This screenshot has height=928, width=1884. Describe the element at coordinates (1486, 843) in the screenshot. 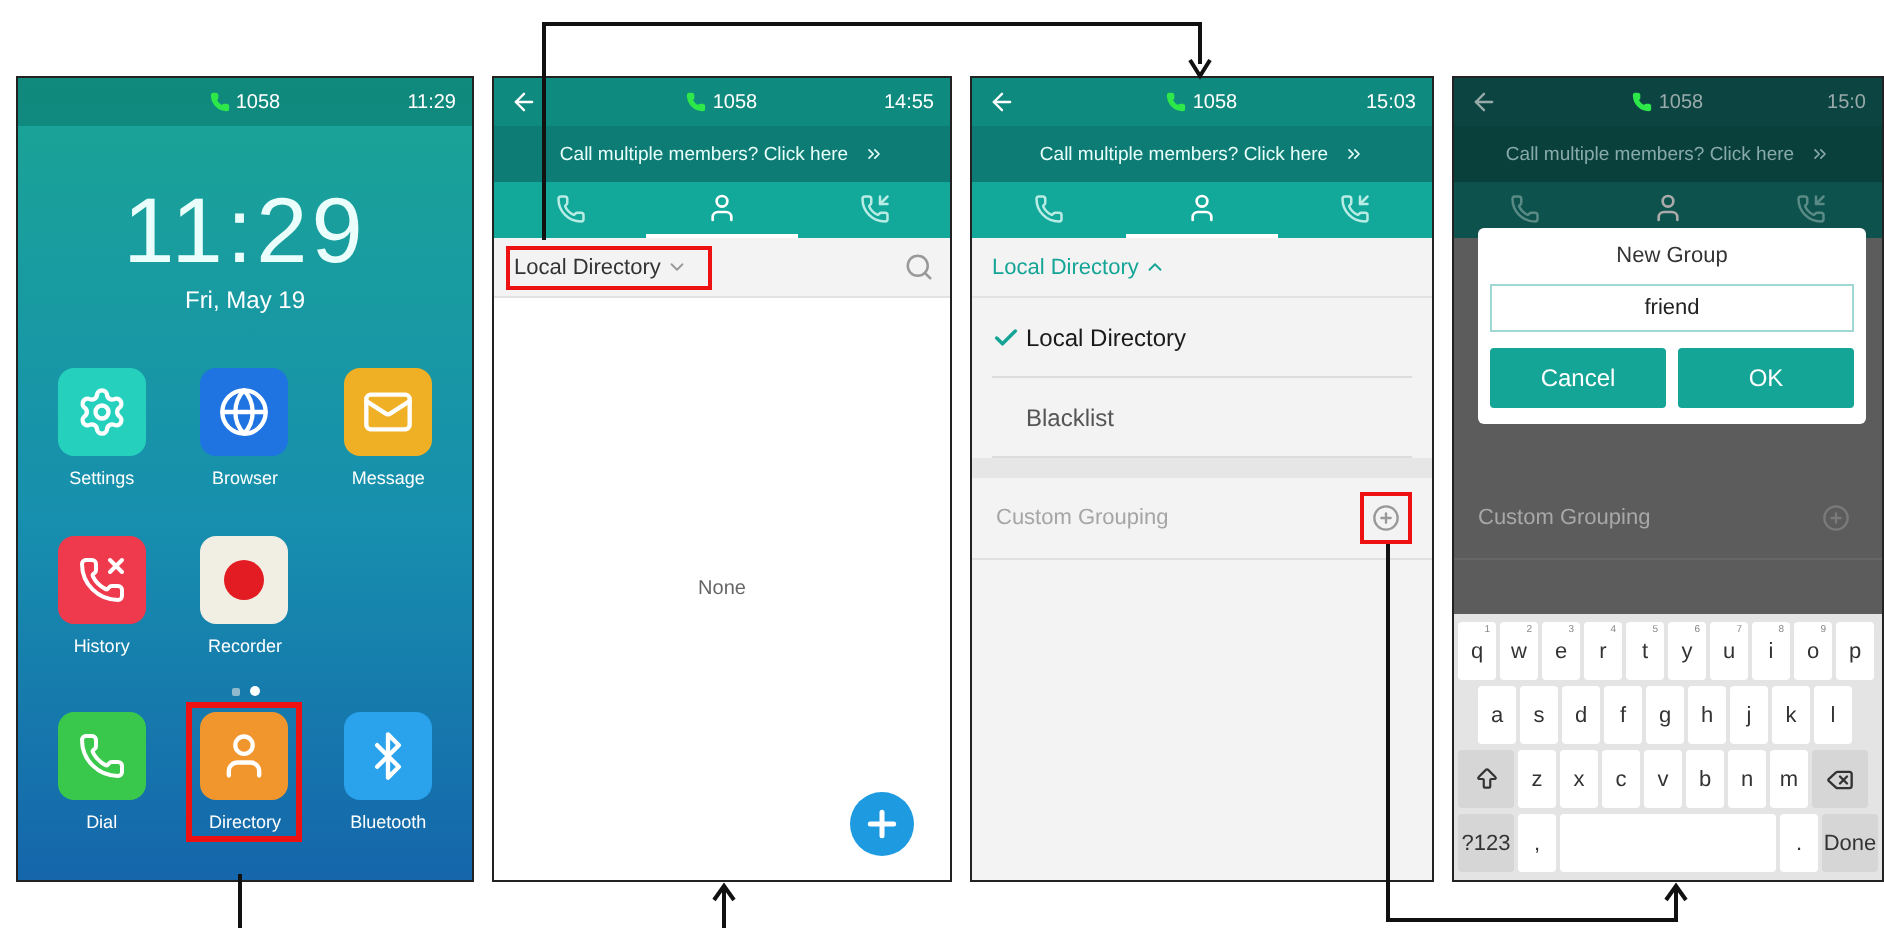

I see `keyboard-key: ?123` at that location.